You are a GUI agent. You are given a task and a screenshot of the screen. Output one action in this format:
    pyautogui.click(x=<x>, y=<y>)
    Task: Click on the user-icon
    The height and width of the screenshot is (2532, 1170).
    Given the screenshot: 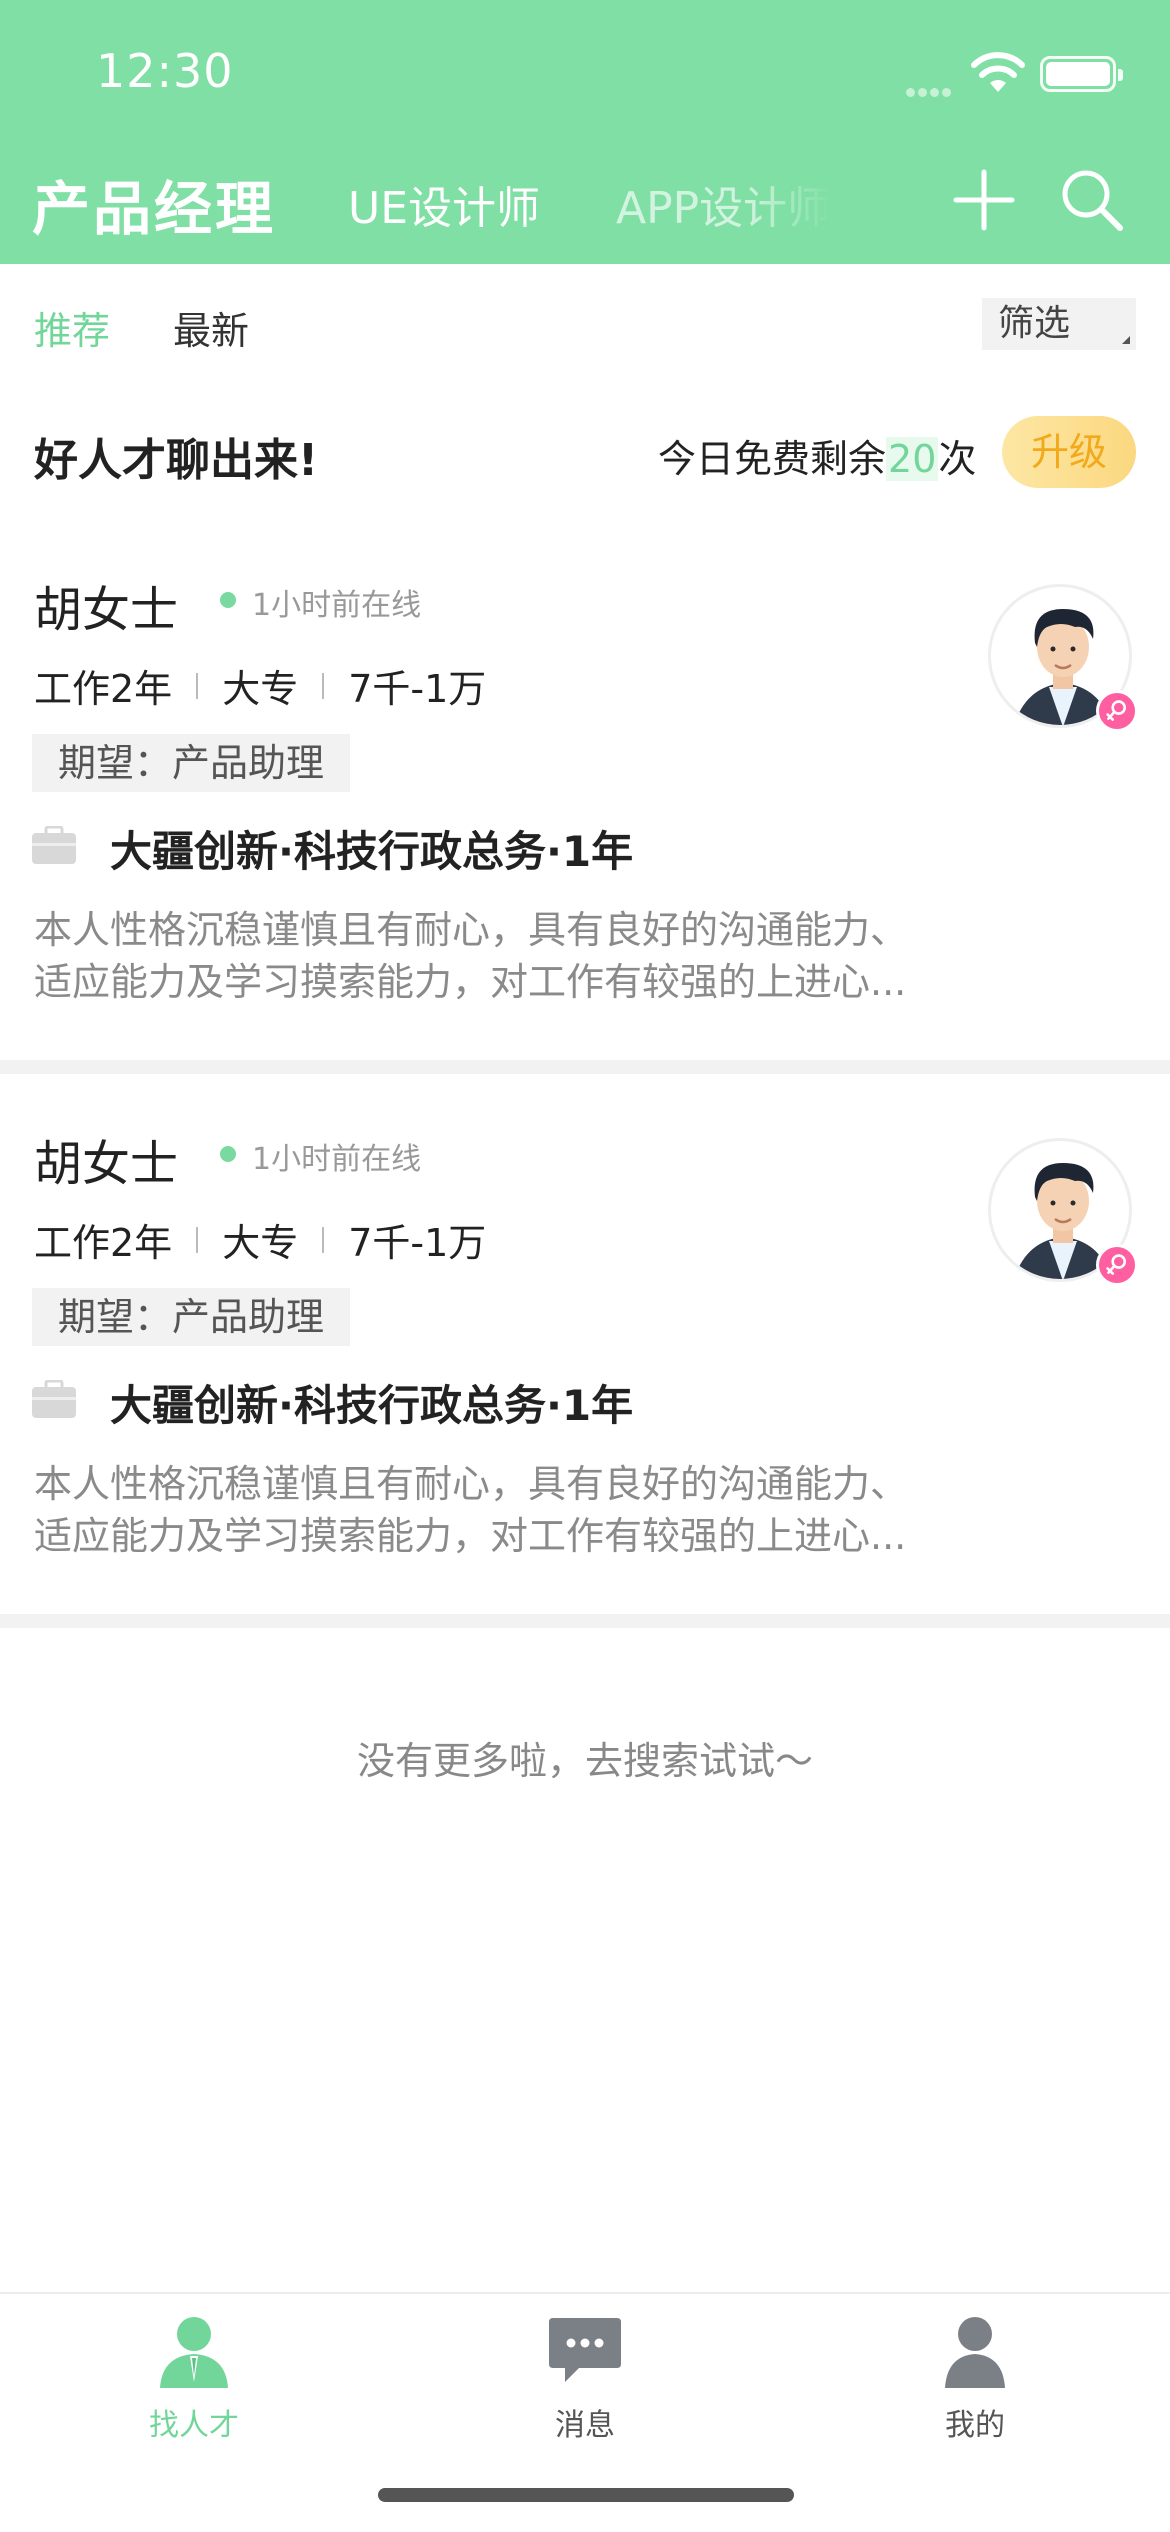 What is the action you would take?
    pyautogui.click(x=975, y=2352)
    